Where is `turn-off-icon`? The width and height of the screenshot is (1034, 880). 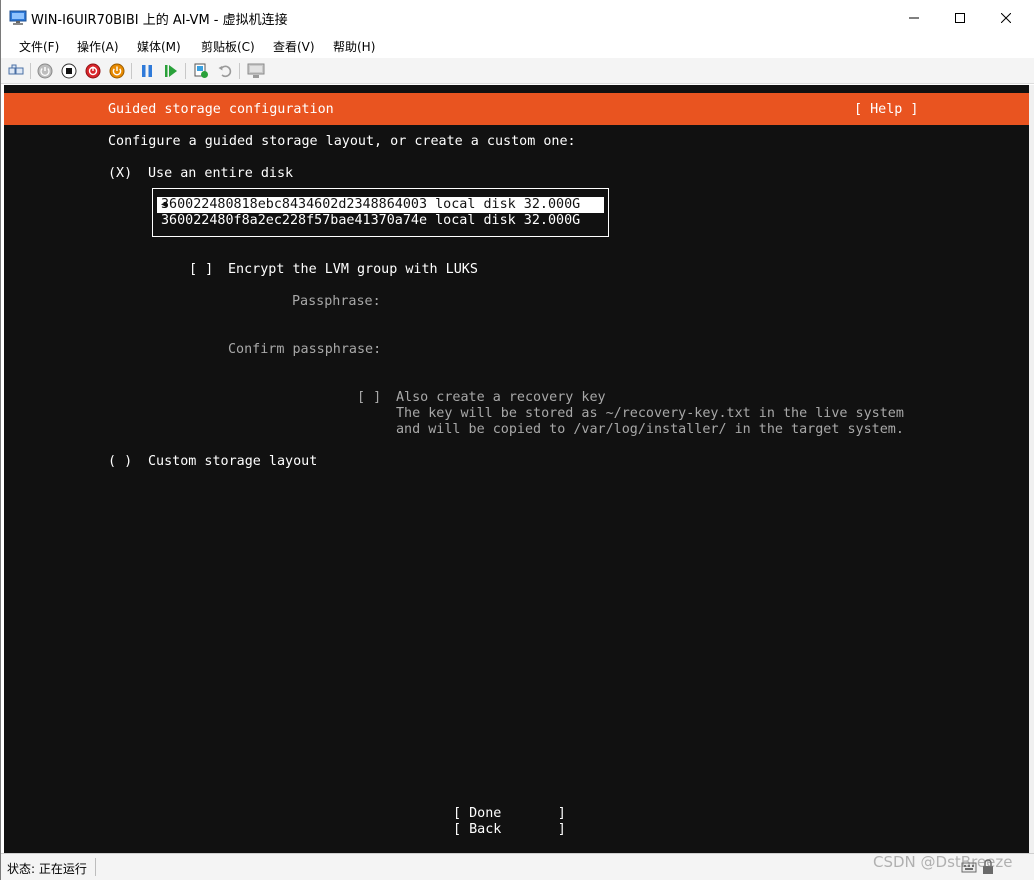
turn-off-icon is located at coordinates (69, 71).